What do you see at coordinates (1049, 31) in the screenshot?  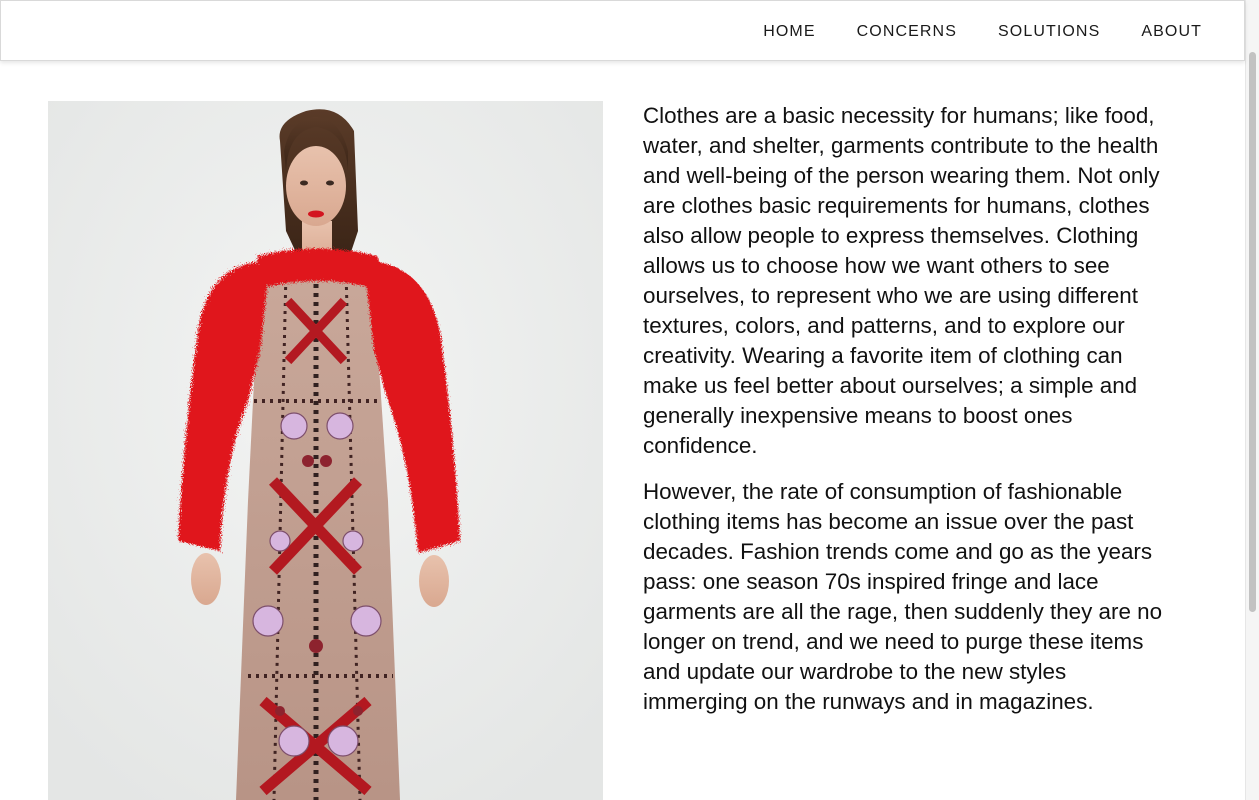 I see `nav-solutions-link: SOLUTIONS` at bounding box center [1049, 31].